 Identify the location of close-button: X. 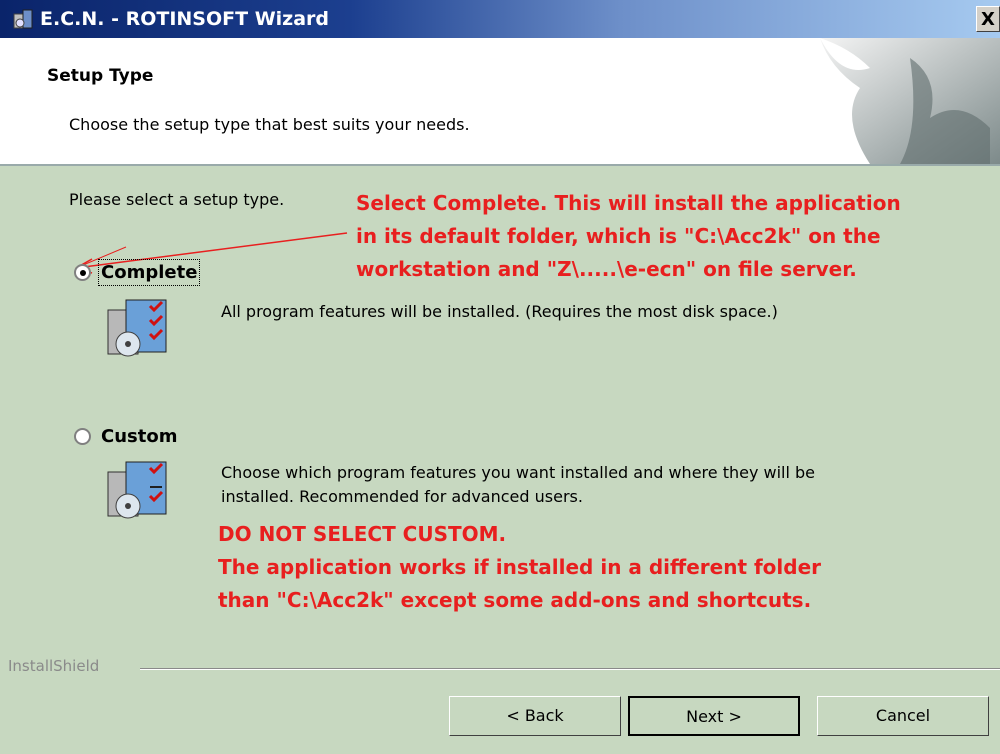
(988, 19).